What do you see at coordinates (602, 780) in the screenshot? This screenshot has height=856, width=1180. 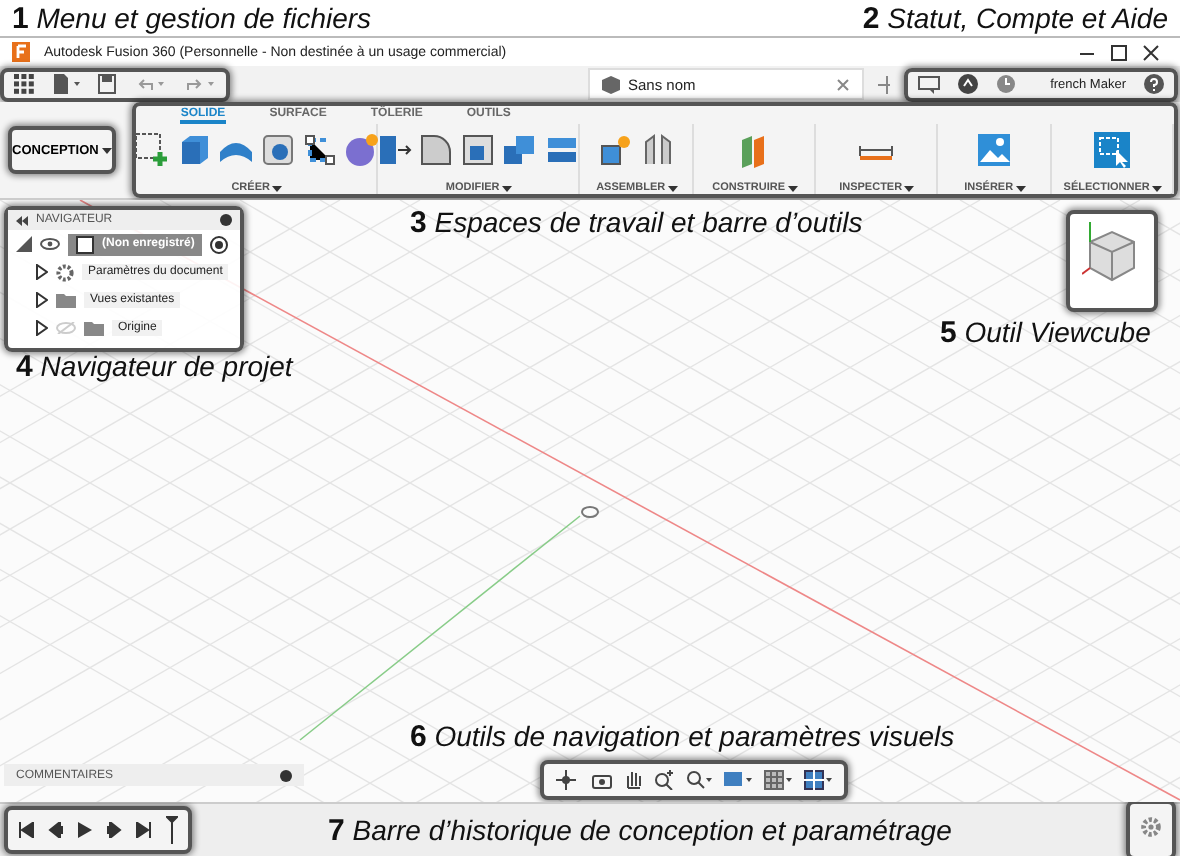 I see `camera-icon` at bounding box center [602, 780].